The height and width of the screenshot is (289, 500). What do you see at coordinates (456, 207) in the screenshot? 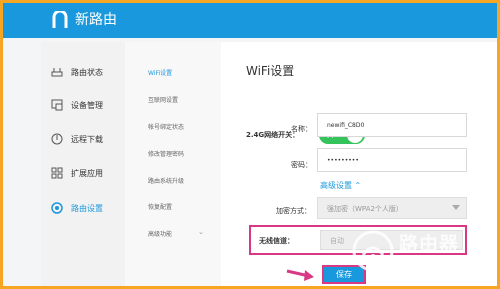
I see `dropdown-arrow-icon` at bounding box center [456, 207].